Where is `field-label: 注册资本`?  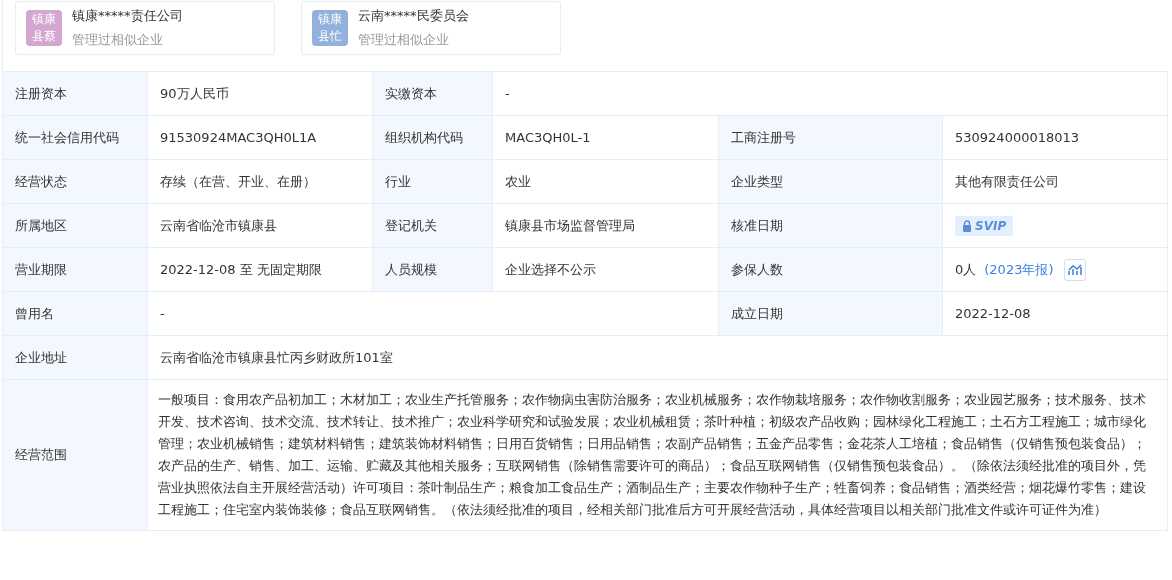 field-label: 注册资本 is located at coordinates (75, 94).